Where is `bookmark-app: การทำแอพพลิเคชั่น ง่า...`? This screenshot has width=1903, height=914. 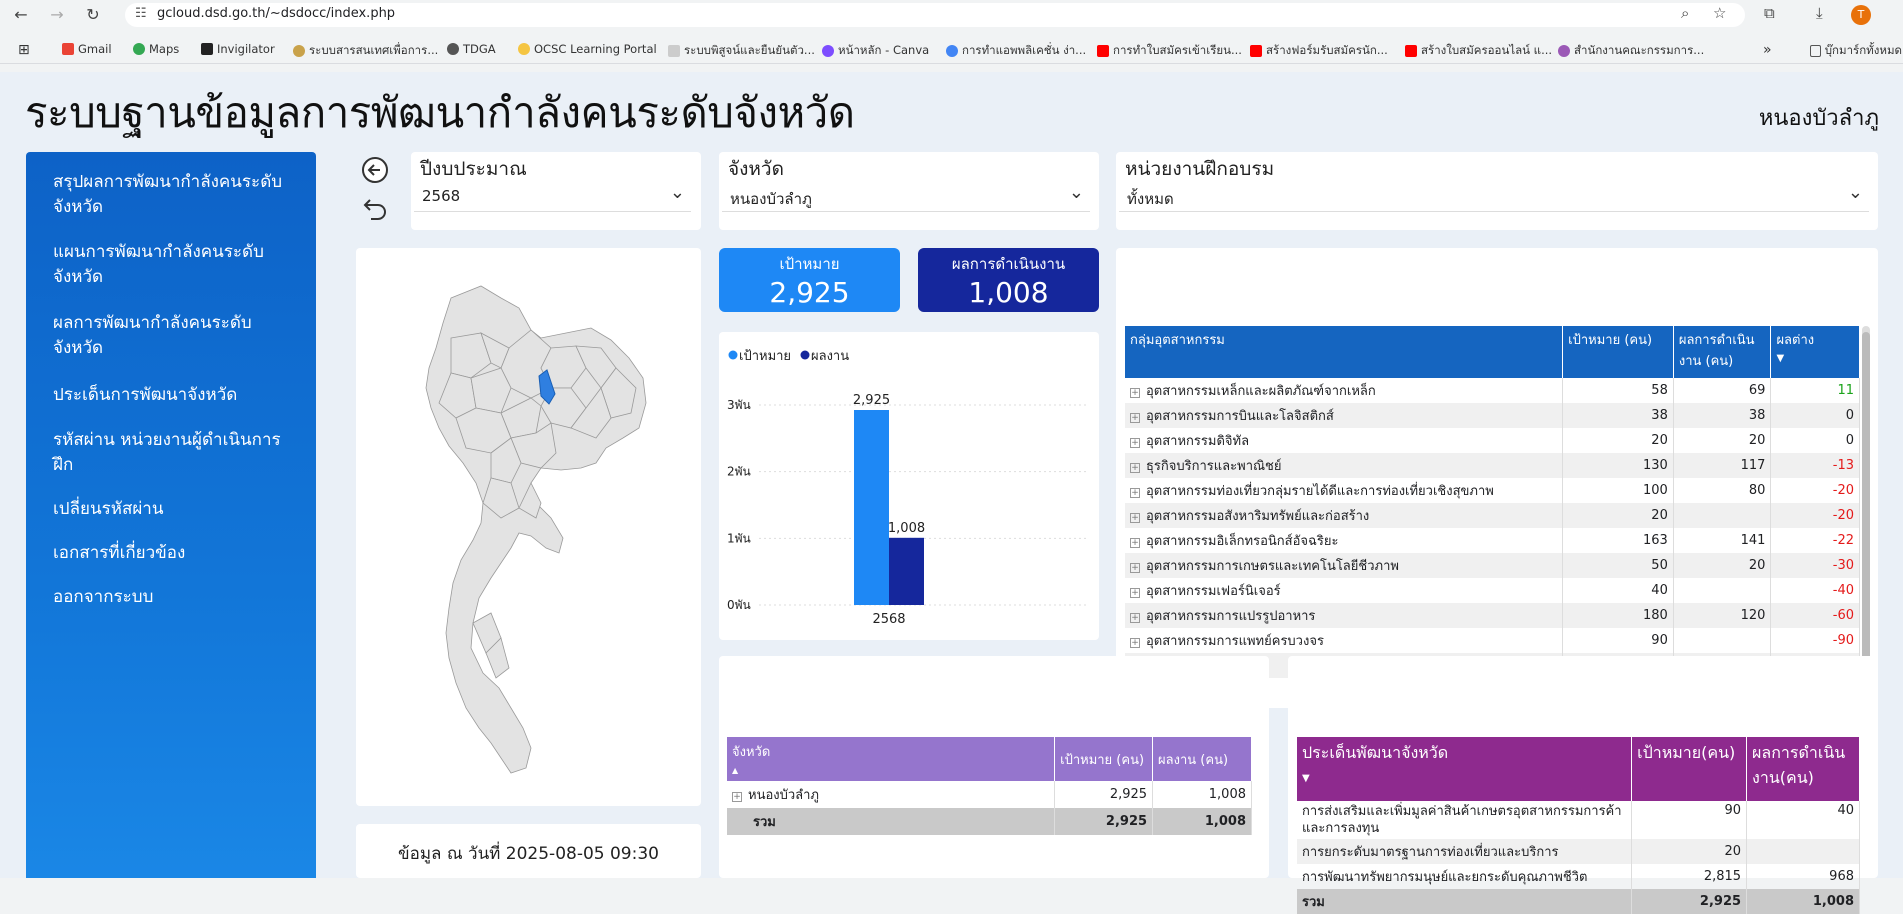
bookmark-app: การทำแอพพลิเคชั่น ง่า... is located at coordinates (1016, 51).